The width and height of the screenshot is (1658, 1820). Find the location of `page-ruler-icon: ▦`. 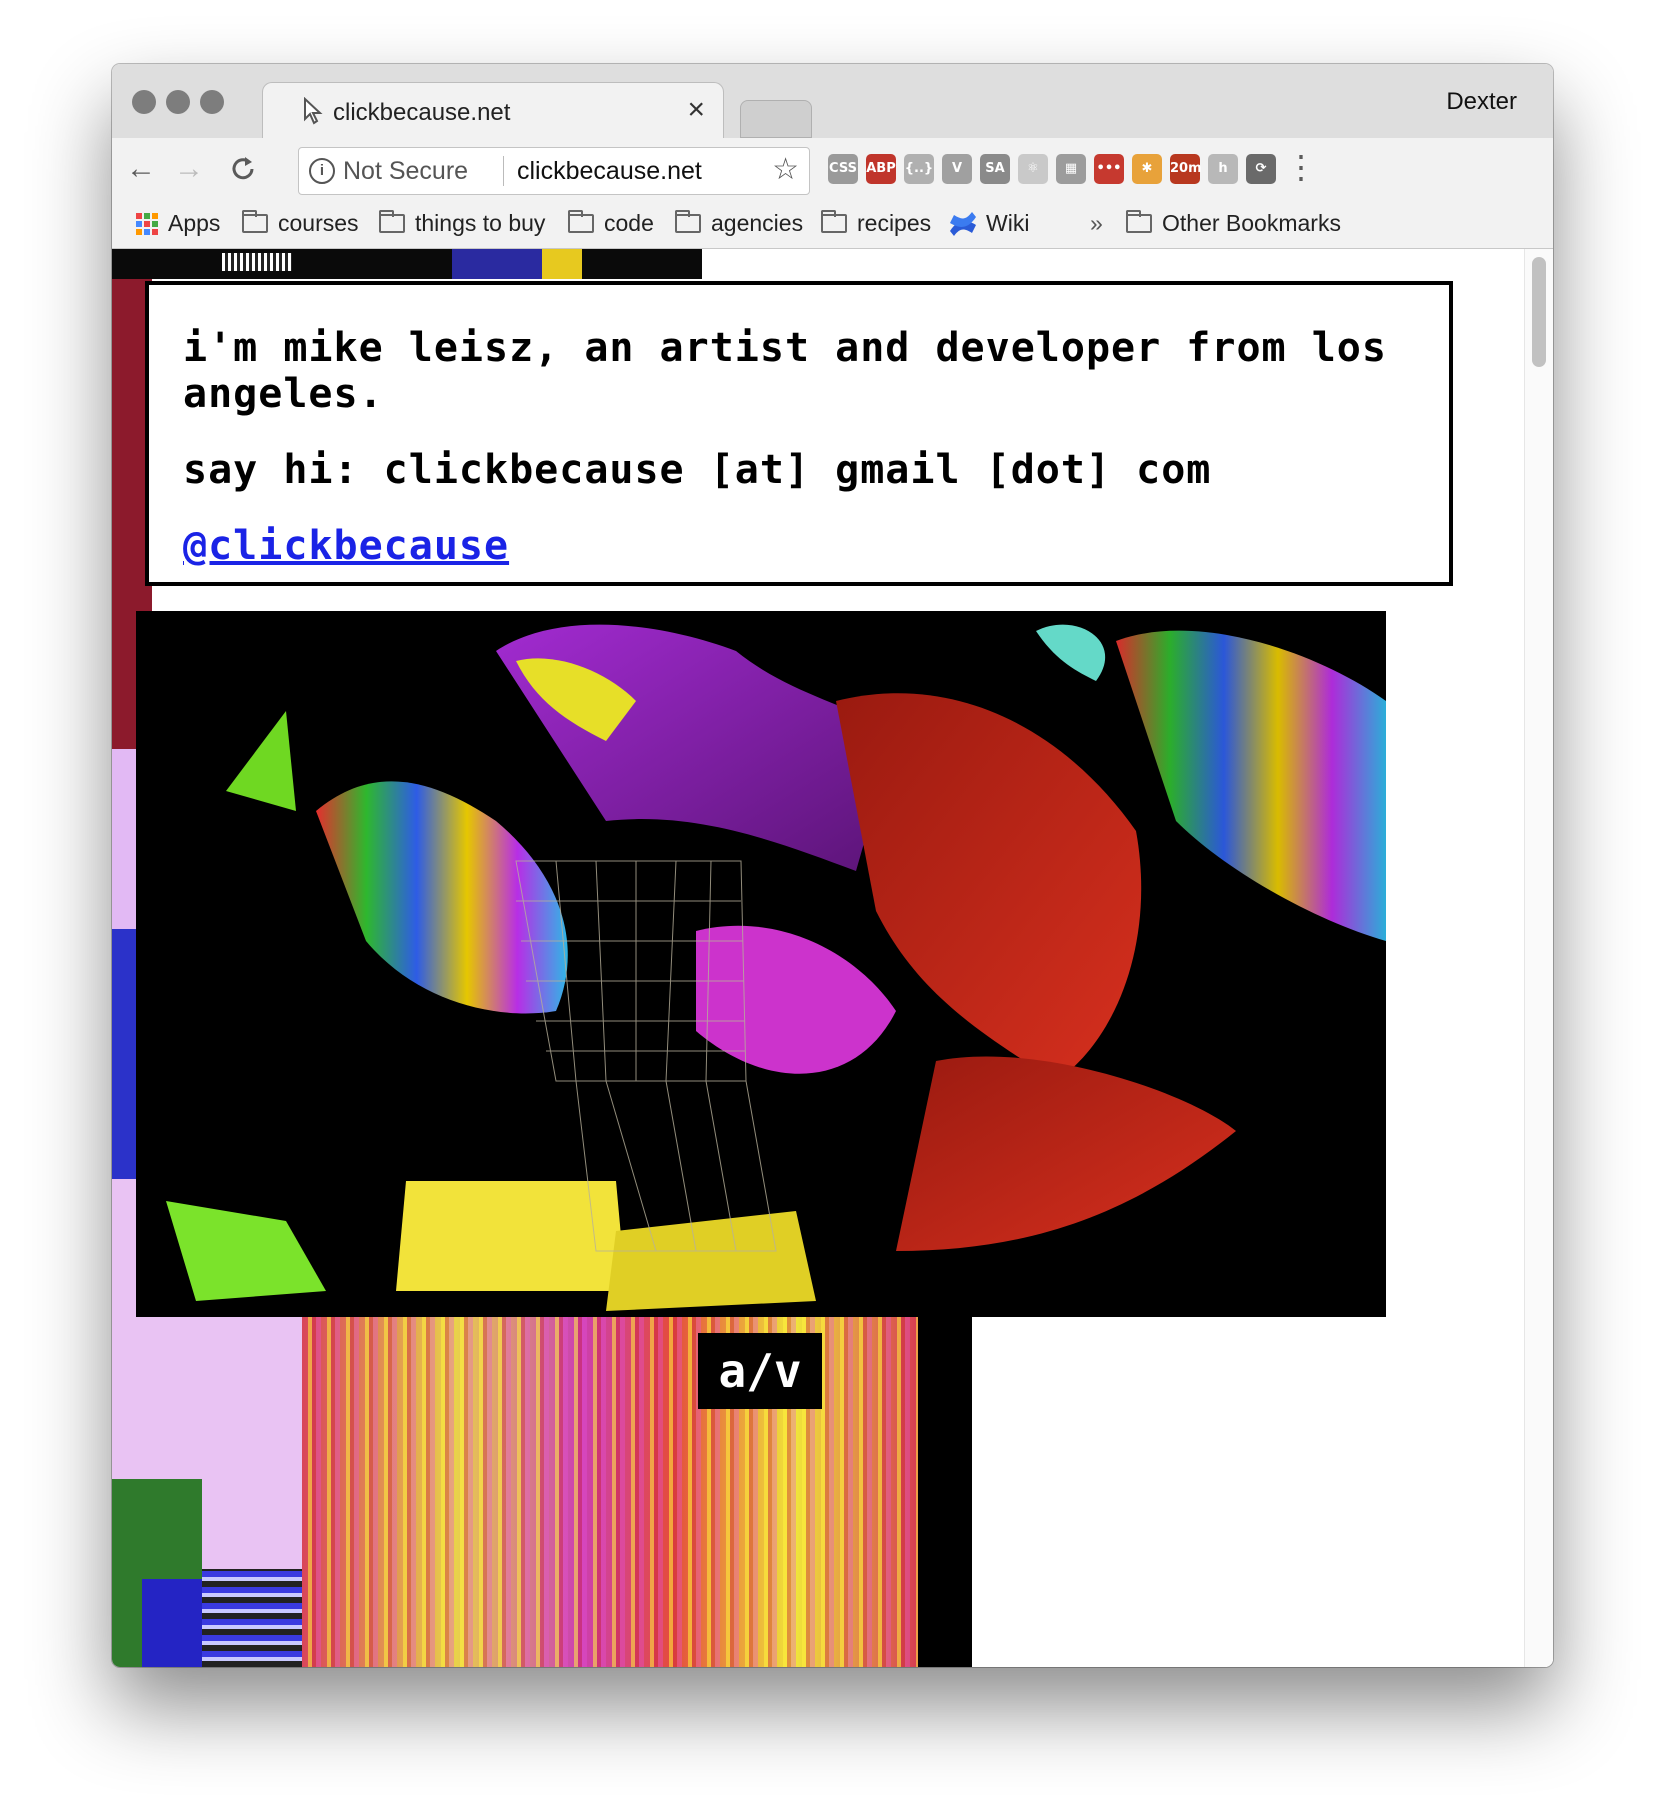

page-ruler-icon: ▦ is located at coordinates (1071, 169).